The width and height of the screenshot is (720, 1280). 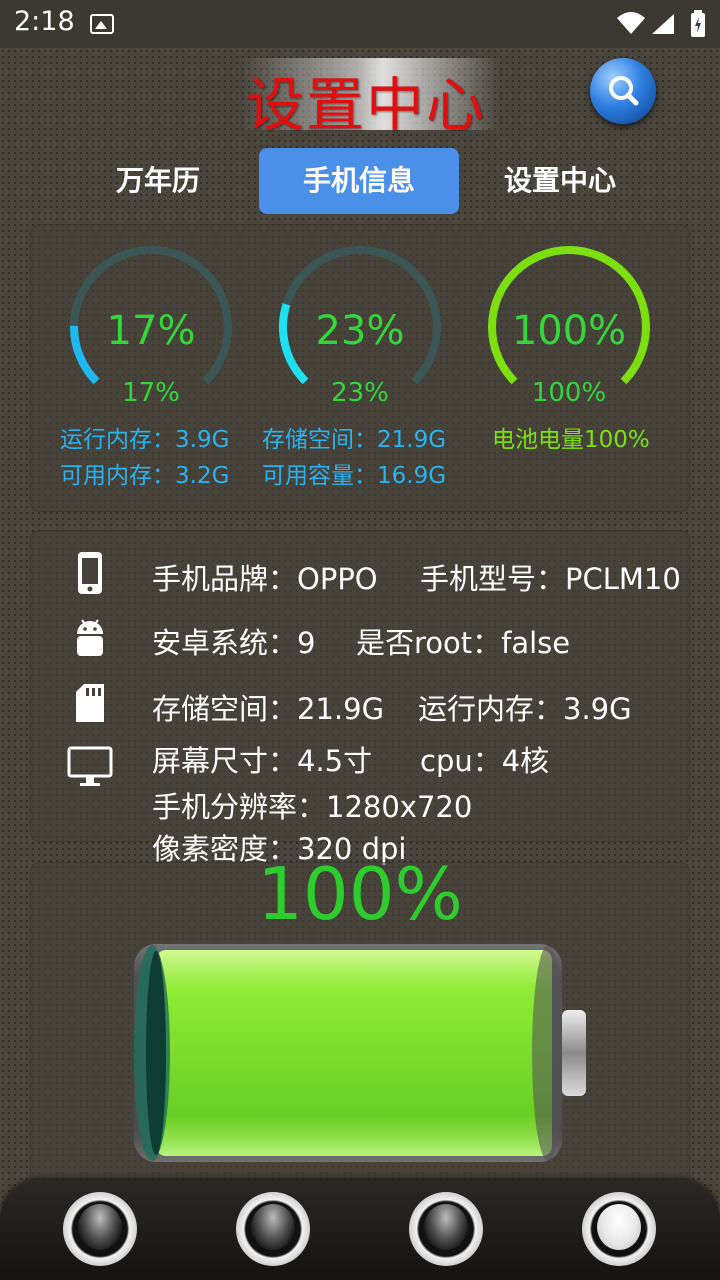 What do you see at coordinates (158, 181) in the screenshot?
I see `tab-calendar: 万年历` at bounding box center [158, 181].